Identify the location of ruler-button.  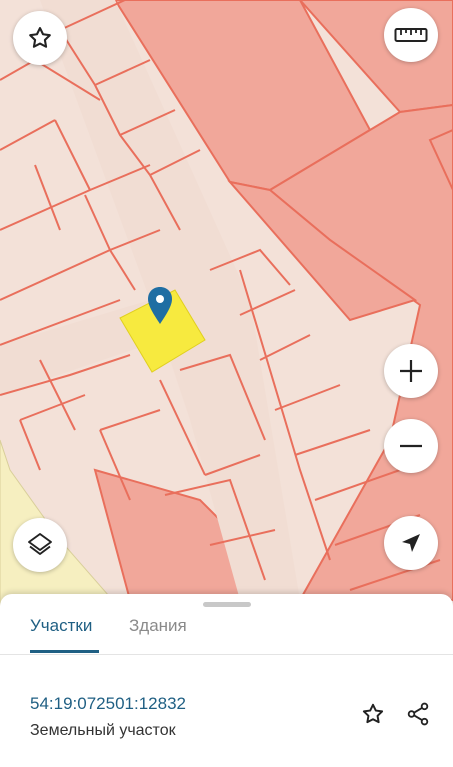
(411, 35).